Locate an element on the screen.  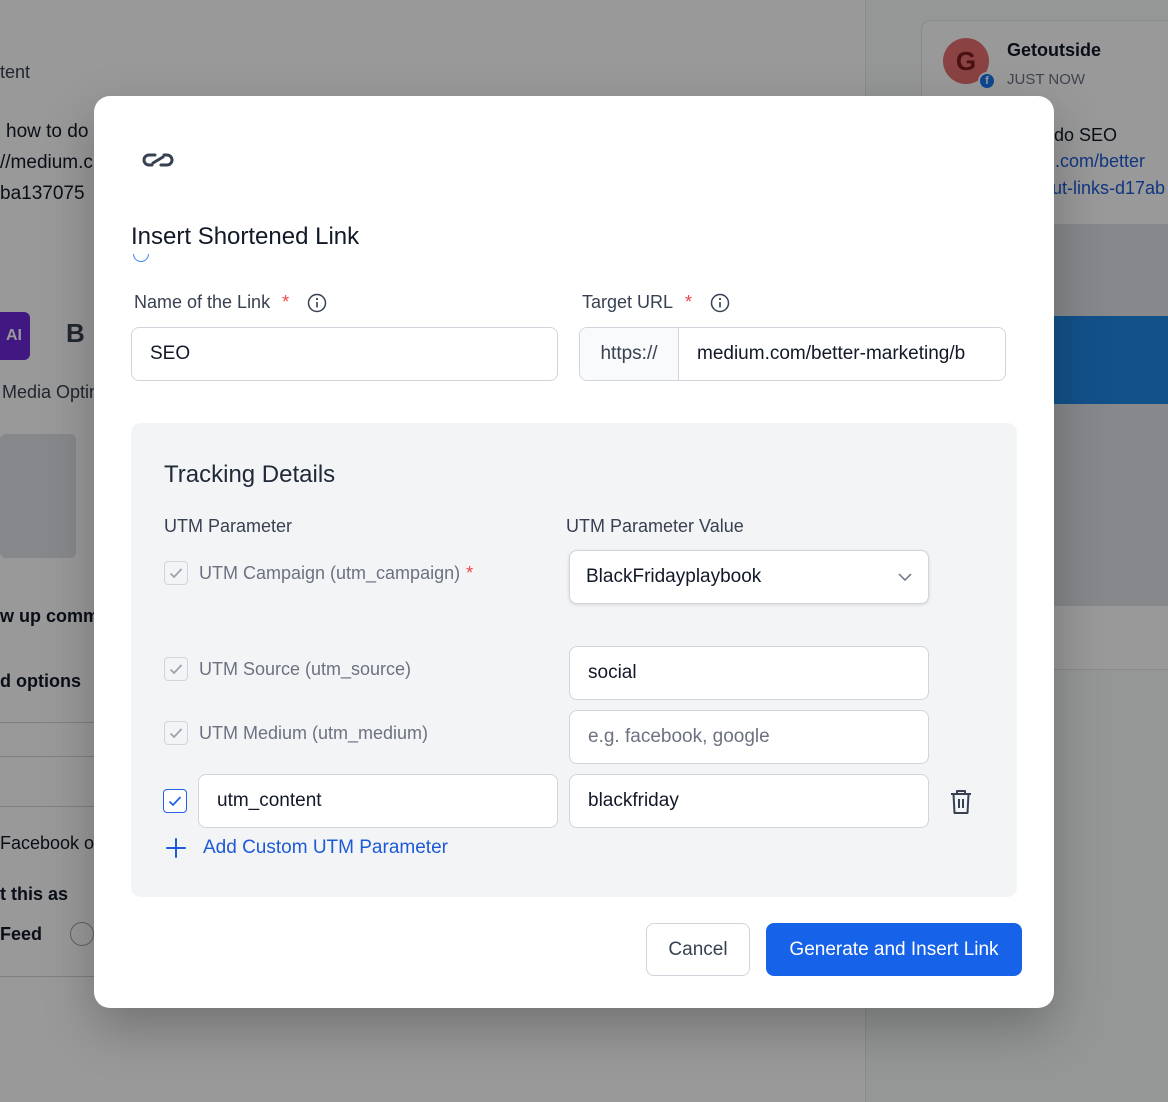
target-url-input: medium.com/better-marketing/b is located at coordinates (842, 354).